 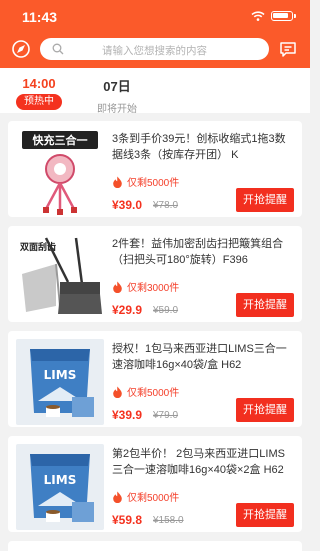 What do you see at coordinates (199, 147) in the screenshot?
I see `product-title: 3条到手价39元！创标收缩式1拖3数据线3条（按库存开团） K` at bounding box center [199, 147].